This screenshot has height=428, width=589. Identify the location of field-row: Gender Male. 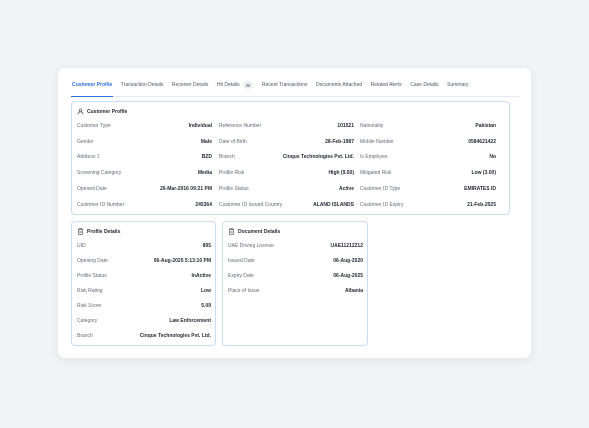
(144, 142).